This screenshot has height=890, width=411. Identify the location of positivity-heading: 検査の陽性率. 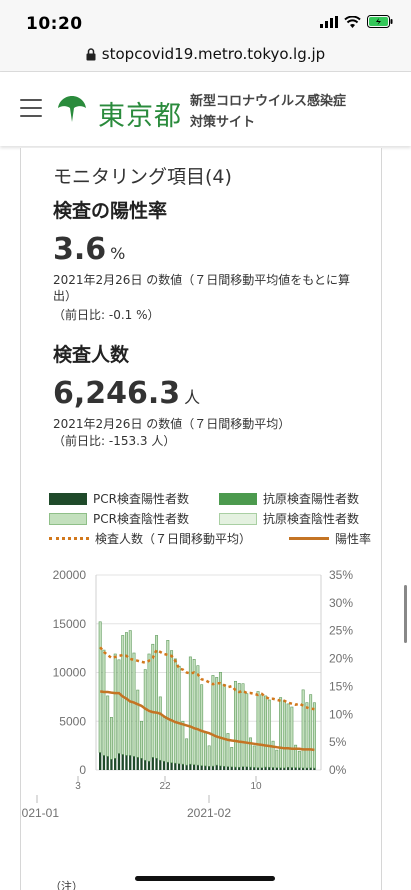
(110, 211).